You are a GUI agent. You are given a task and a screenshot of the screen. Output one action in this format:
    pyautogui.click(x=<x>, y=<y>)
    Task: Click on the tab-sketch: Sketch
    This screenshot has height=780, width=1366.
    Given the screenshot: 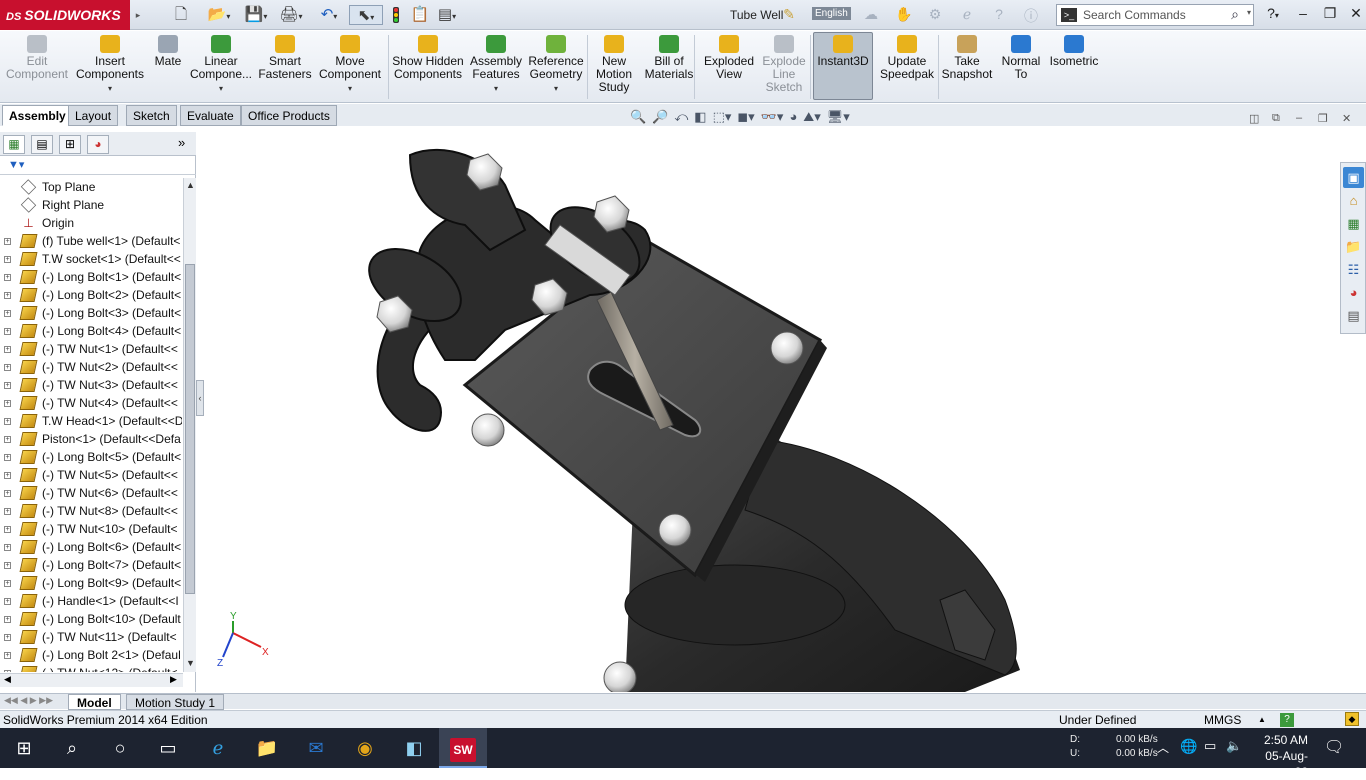 What is the action you would take?
    pyautogui.click(x=151, y=115)
    